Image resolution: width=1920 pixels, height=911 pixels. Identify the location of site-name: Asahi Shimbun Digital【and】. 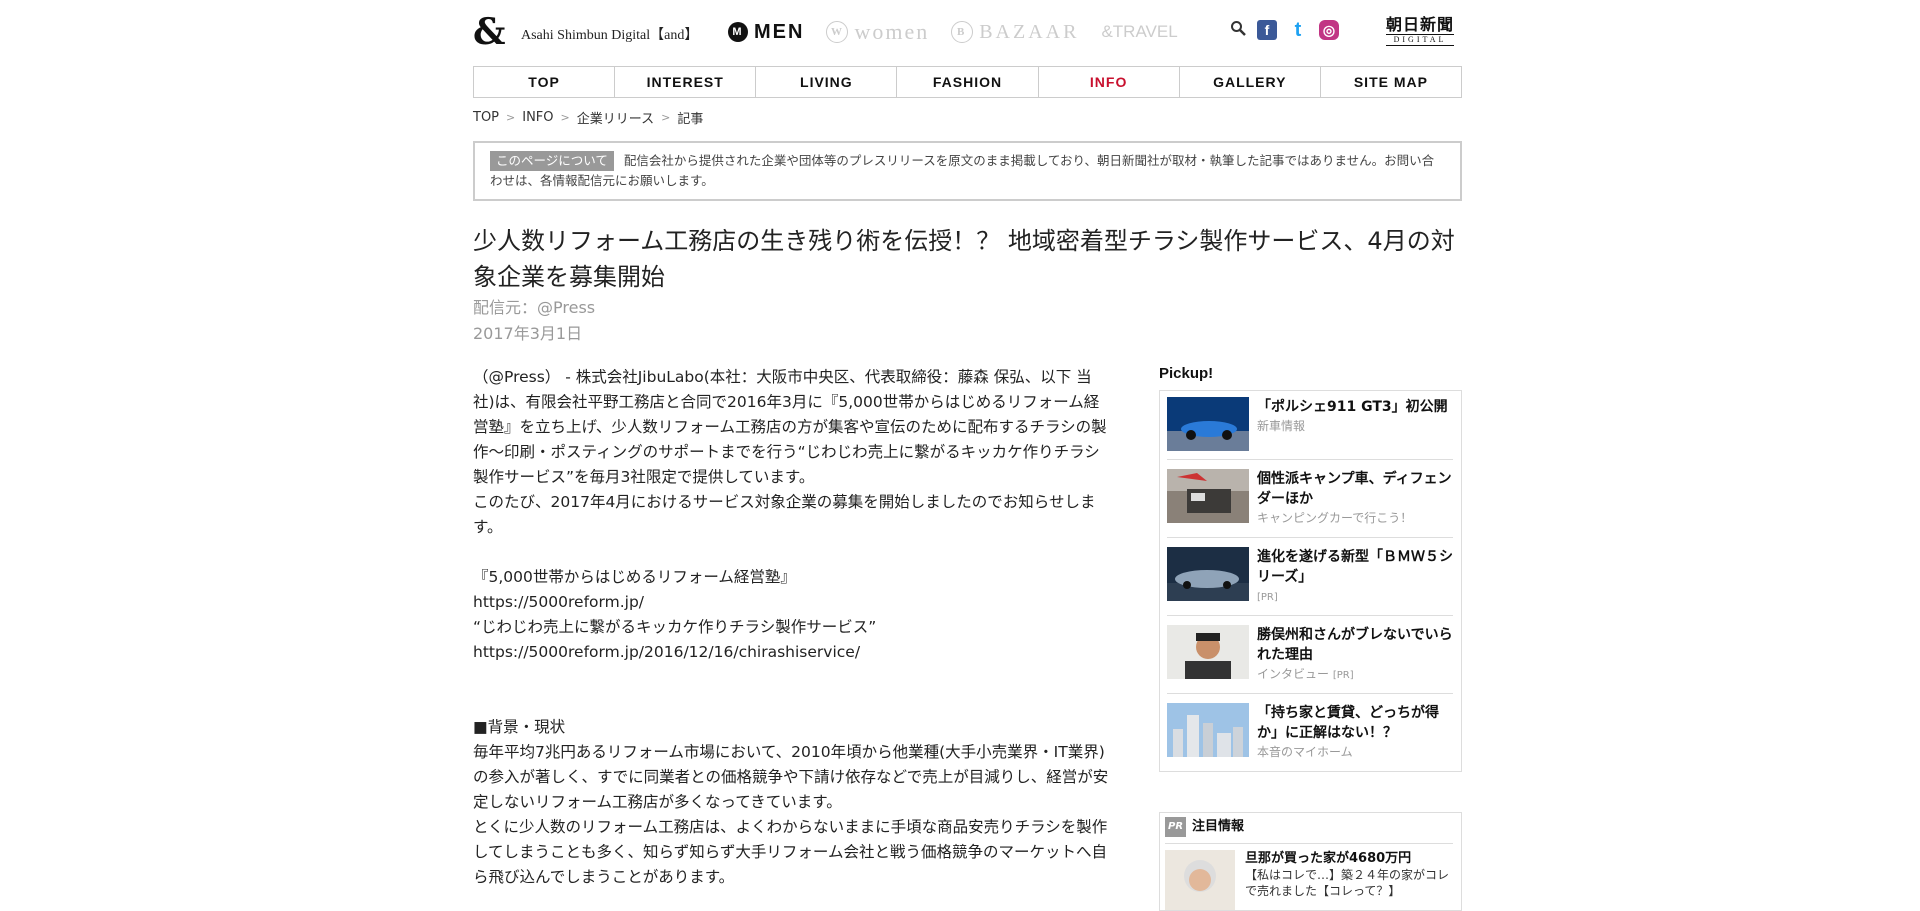
(609, 34).